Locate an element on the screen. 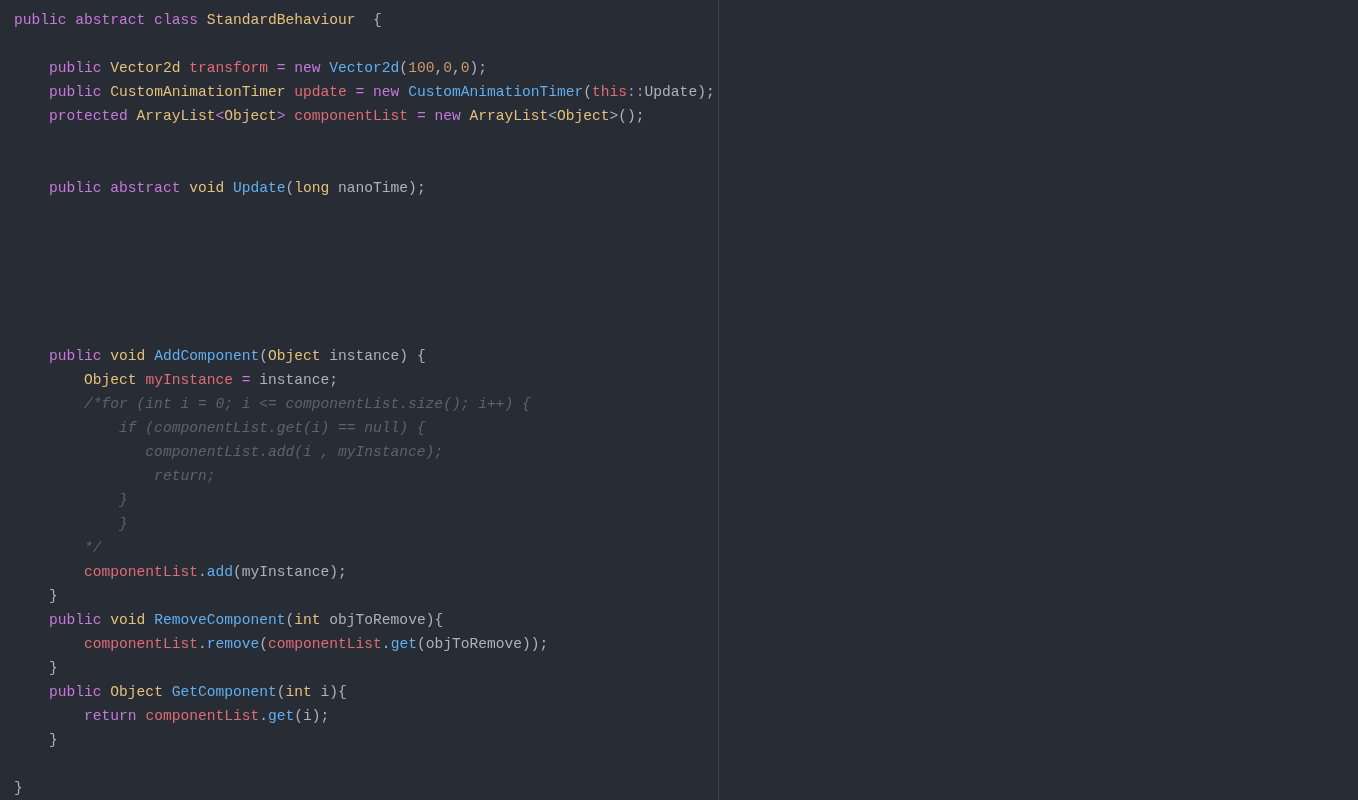 The width and height of the screenshot is (1358, 800). code-line: /*for (int i = 0; i <= componentList.size(); i++) { is located at coordinates (307, 404).